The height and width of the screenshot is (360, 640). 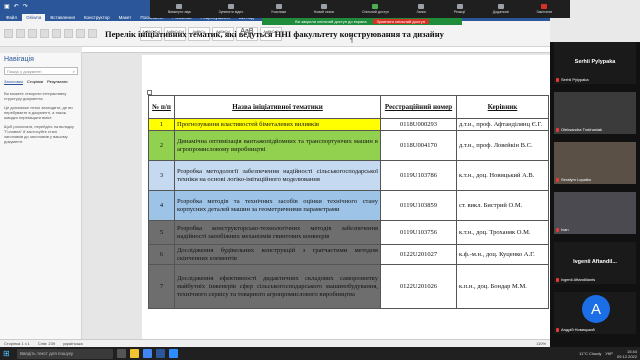 I want to click on reactions-button: Реакції, so click(x=459, y=9).